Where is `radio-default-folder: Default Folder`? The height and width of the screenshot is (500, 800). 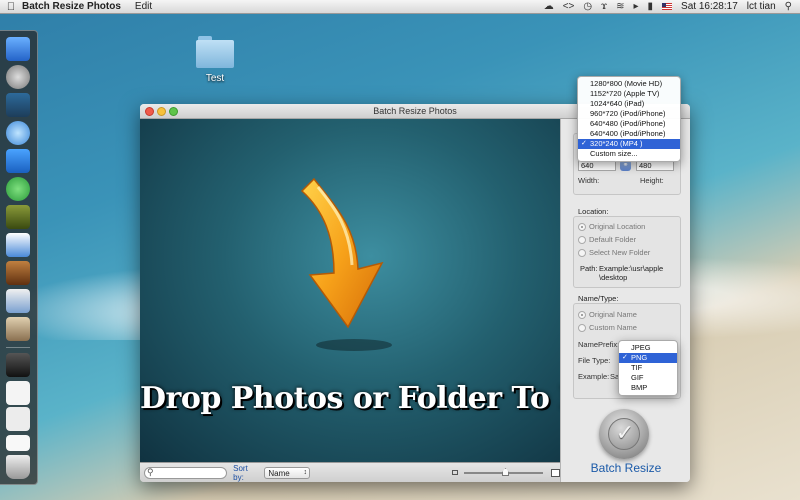 radio-default-folder: Default Folder is located at coordinates (607, 239).